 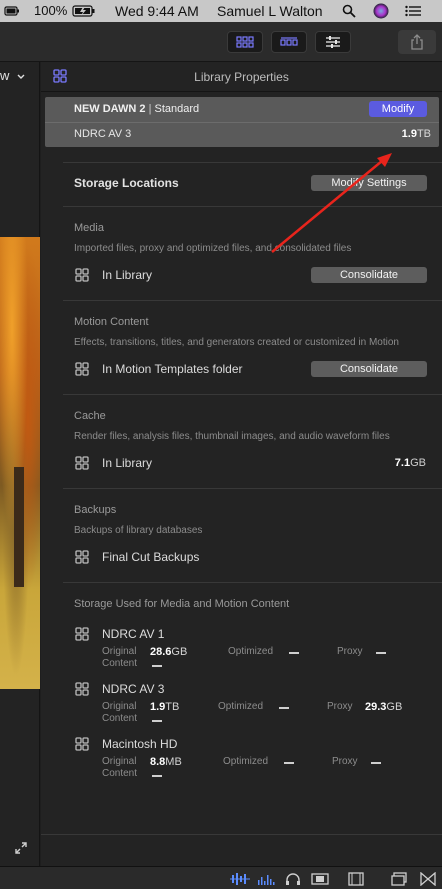 I want to click on battery-icon, so click(x=12, y=11).